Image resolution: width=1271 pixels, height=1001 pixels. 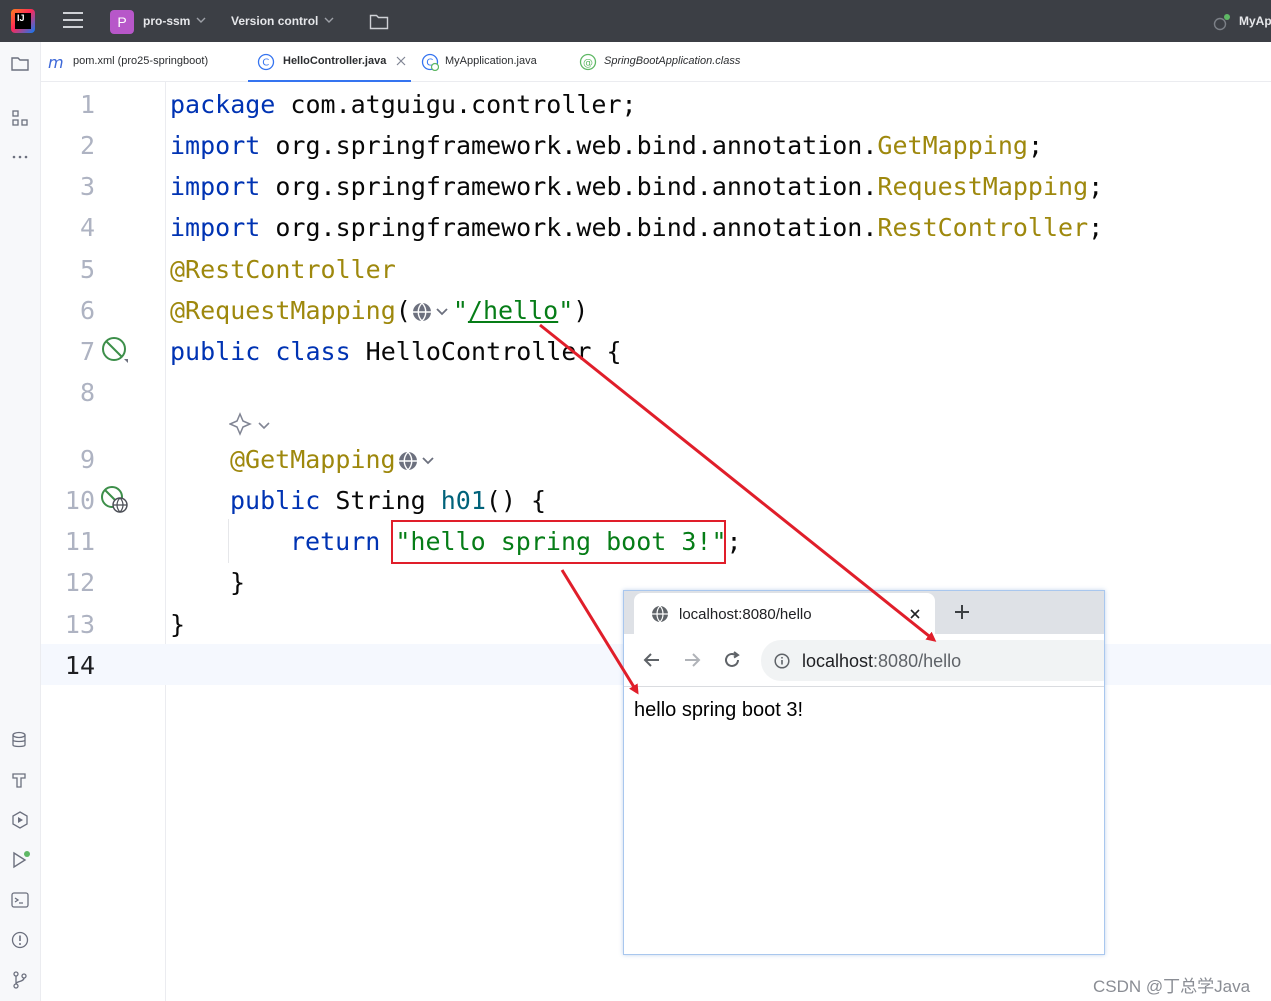 I want to click on browser-toolbar: localhost:8080/hello, so click(x=864, y=660).